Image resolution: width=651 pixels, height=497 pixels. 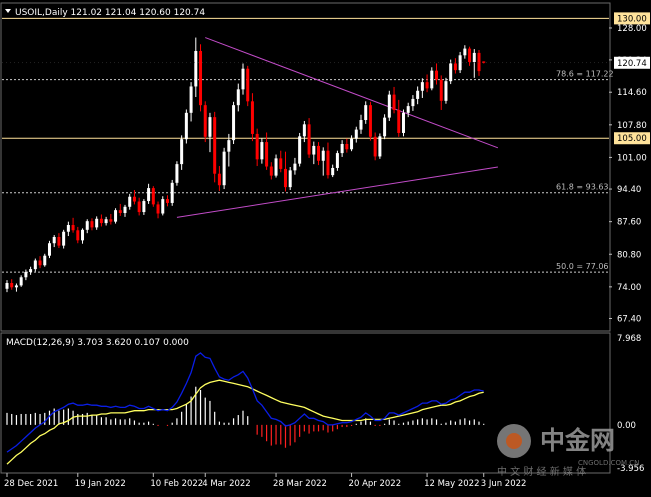 What do you see at coordinates (608, 463) in the screenshot?
I see `watermark-domain: CNGOLD.COM.CN` at bounding box center [608, 463].